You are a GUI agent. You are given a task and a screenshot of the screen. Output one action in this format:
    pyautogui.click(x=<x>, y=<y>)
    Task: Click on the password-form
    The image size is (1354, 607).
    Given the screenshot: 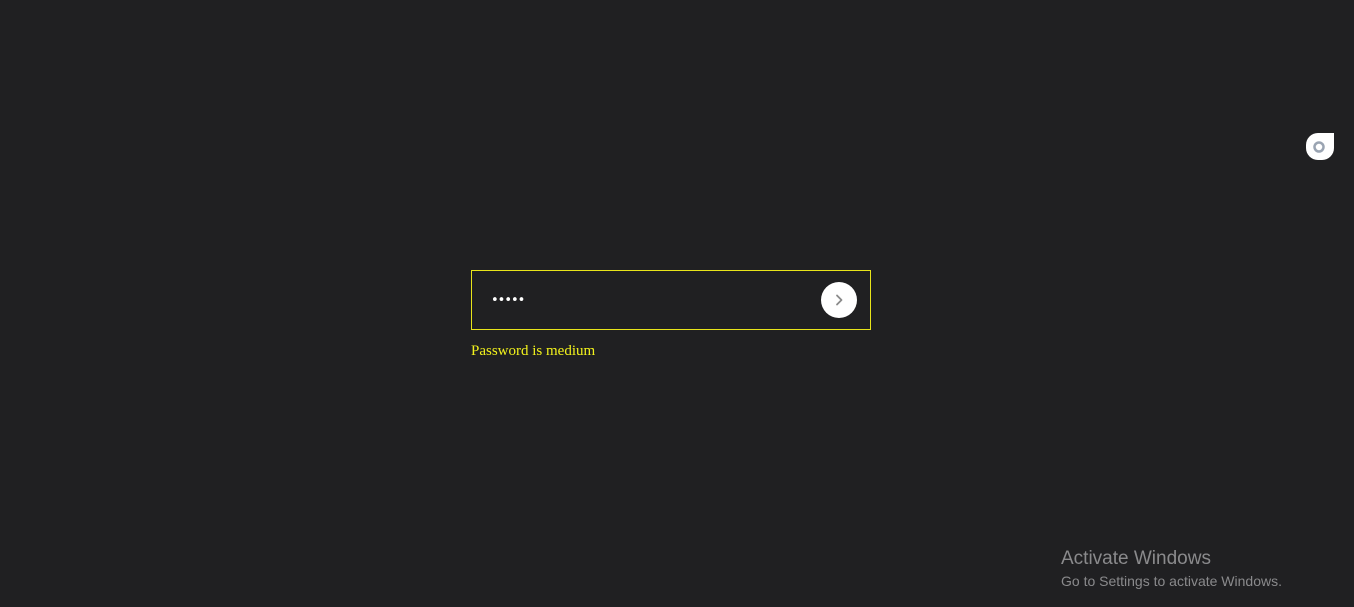 What is the action you would take?
    pyautogui.click(x=671, y=300)
    